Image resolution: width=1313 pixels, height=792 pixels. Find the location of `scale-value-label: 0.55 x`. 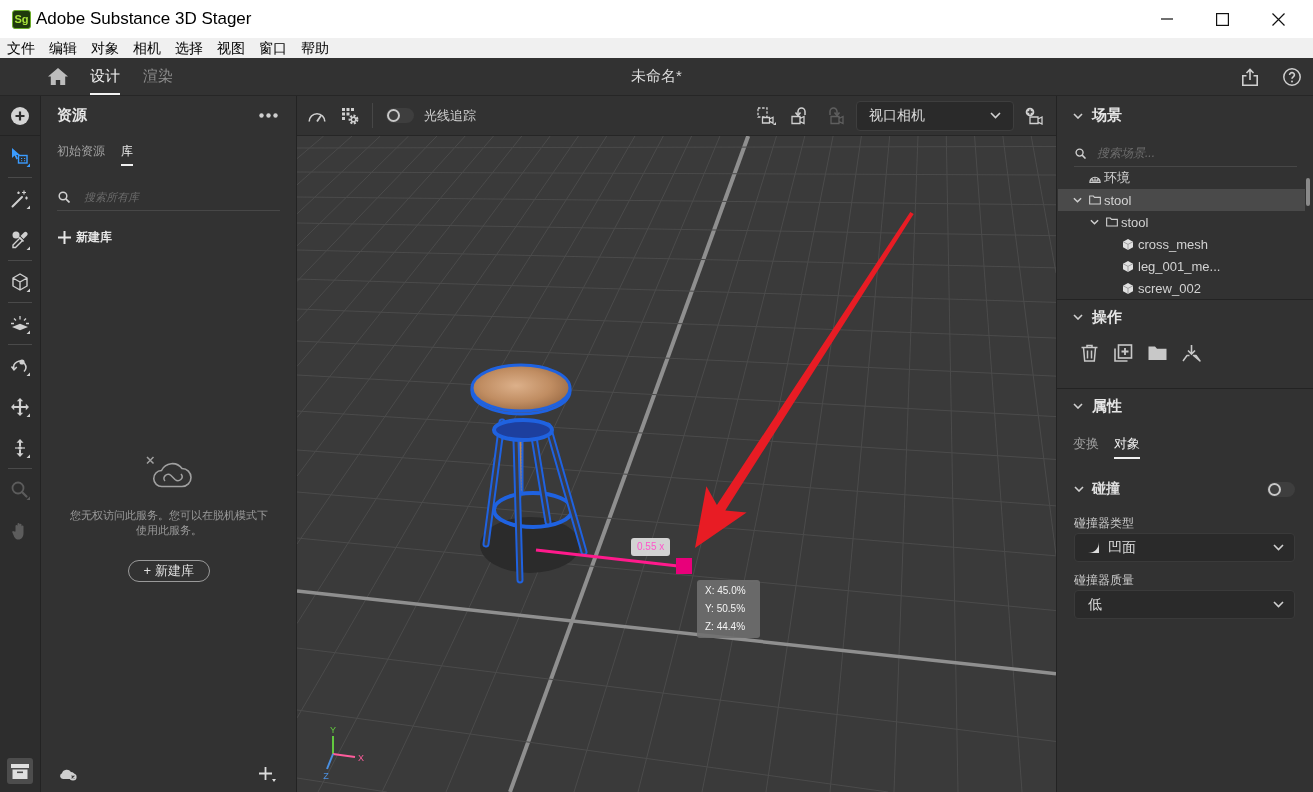

scale-value-label: 0.55 x is located at coordinates (651, 547).